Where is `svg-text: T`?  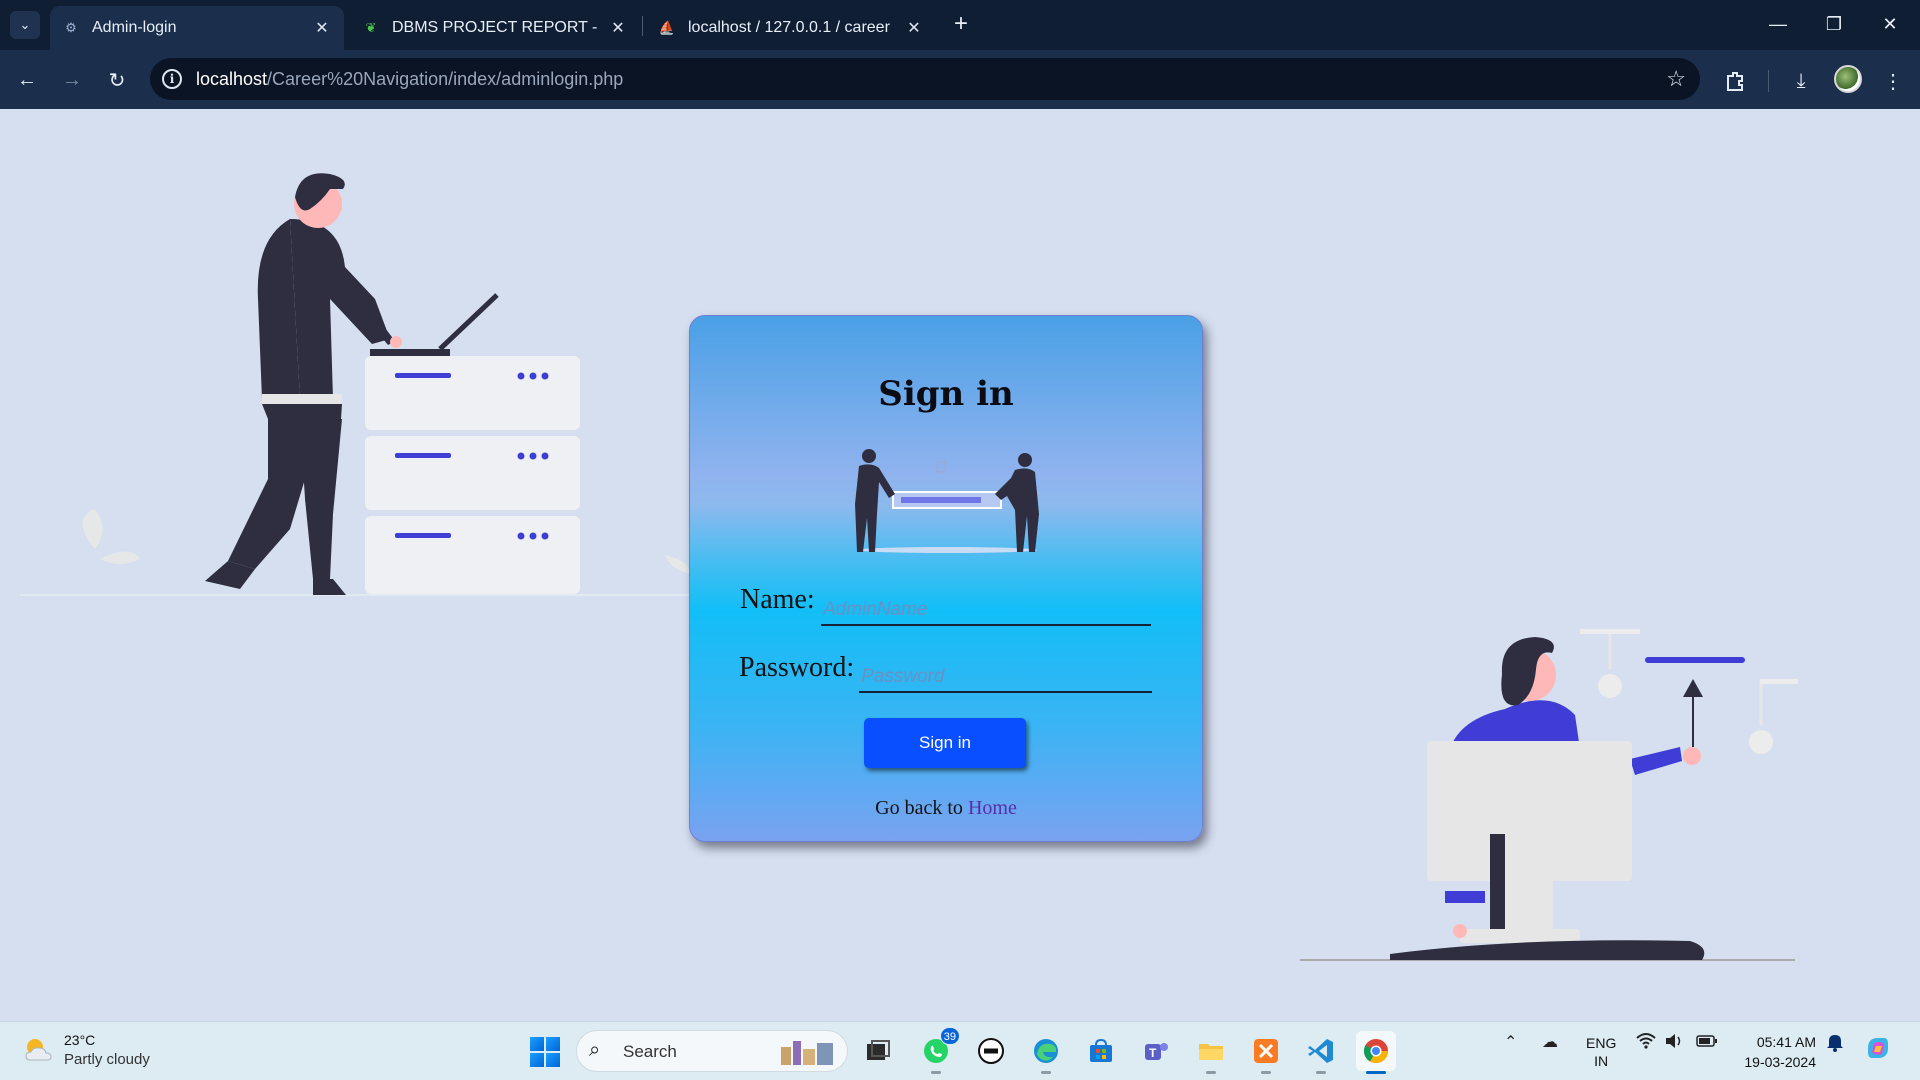
svg-text: T is located at coordinates (1153, 1053).